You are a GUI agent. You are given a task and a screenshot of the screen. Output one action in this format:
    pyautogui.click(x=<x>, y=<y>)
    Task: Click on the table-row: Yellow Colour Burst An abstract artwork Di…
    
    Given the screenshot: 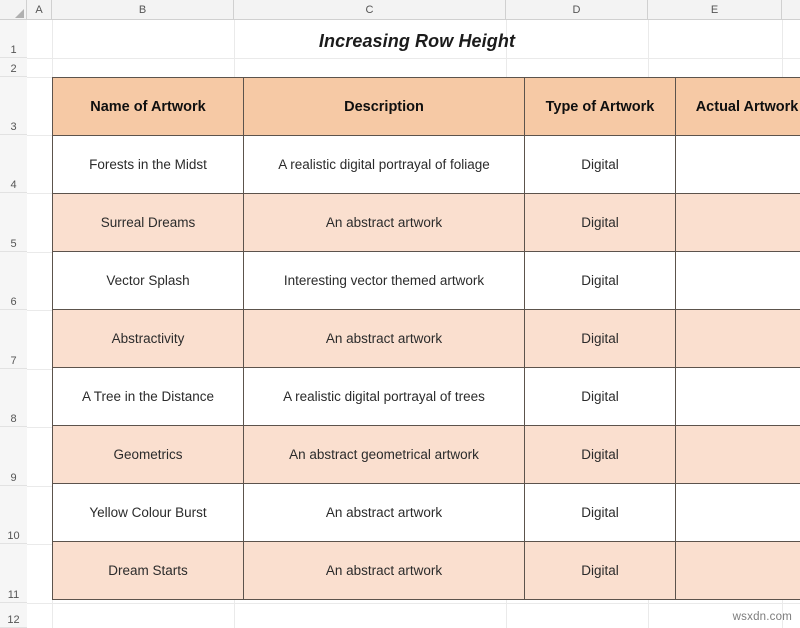 What is the action you would take?
    pyautogui.click(x=426, y=512)
    